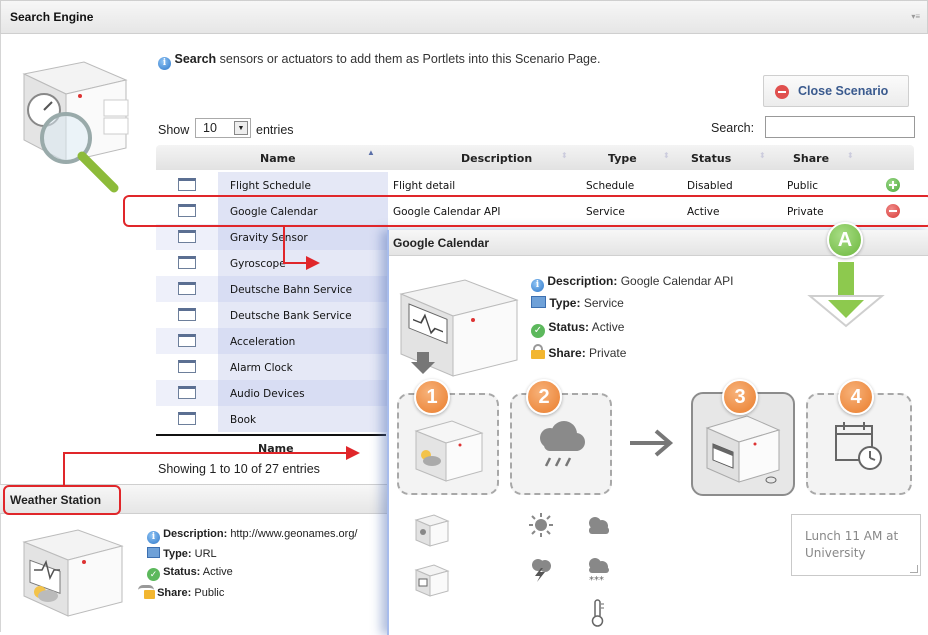 The width and height of the screenshot is (928, 635). What do you see at coordinates (291, 290) in the screenshot?
I see `row-name: Deutsche Bahn Service` at bounding box center [291, 290].